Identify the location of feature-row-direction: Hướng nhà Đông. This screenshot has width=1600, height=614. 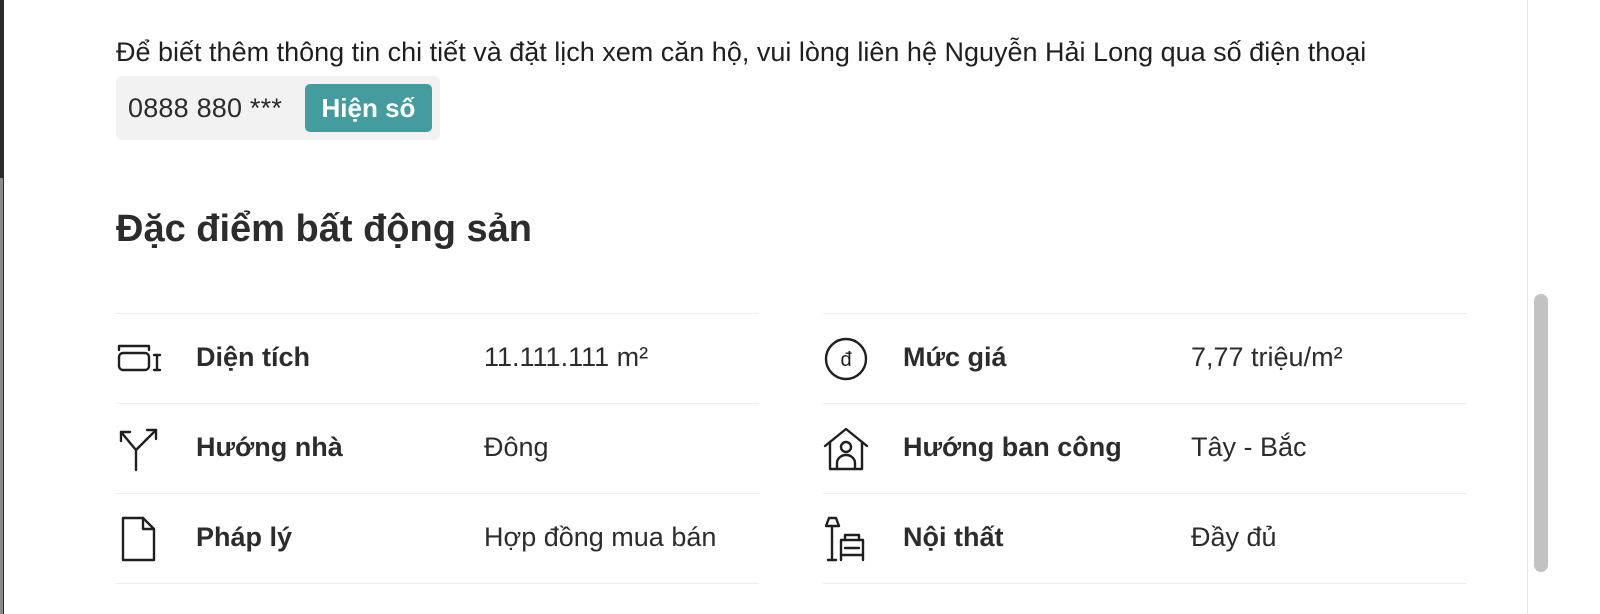
(437, 448).